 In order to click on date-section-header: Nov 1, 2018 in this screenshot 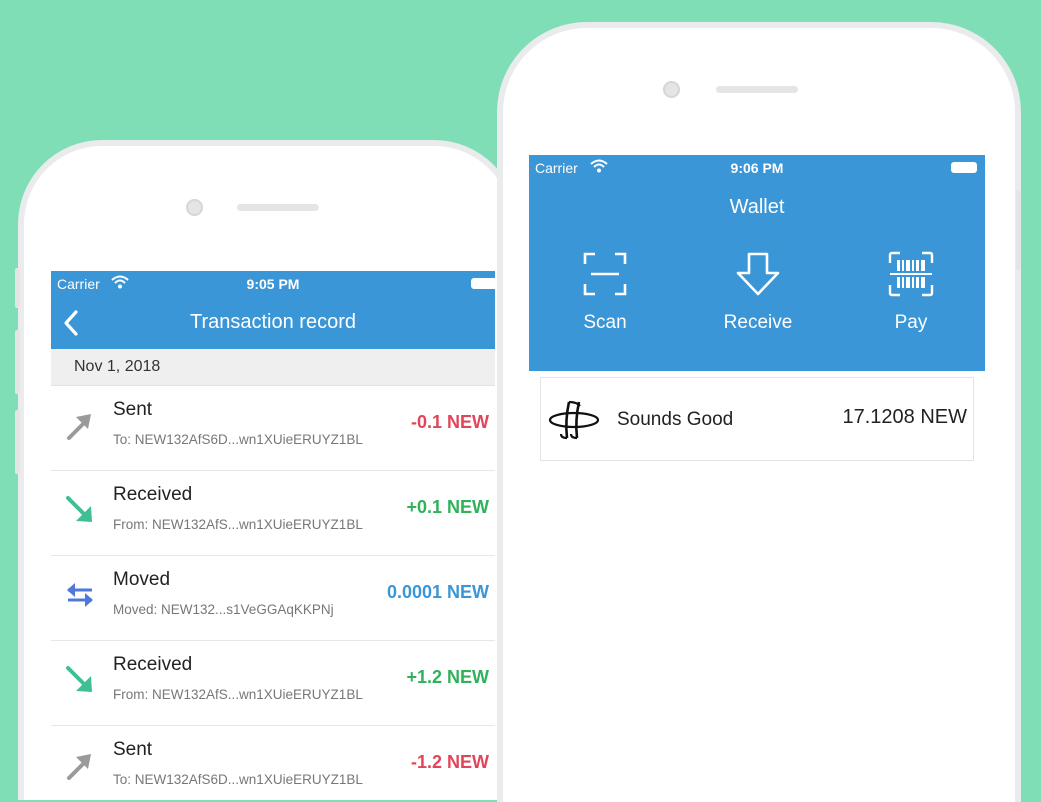, I will do `click(273, 367)`.